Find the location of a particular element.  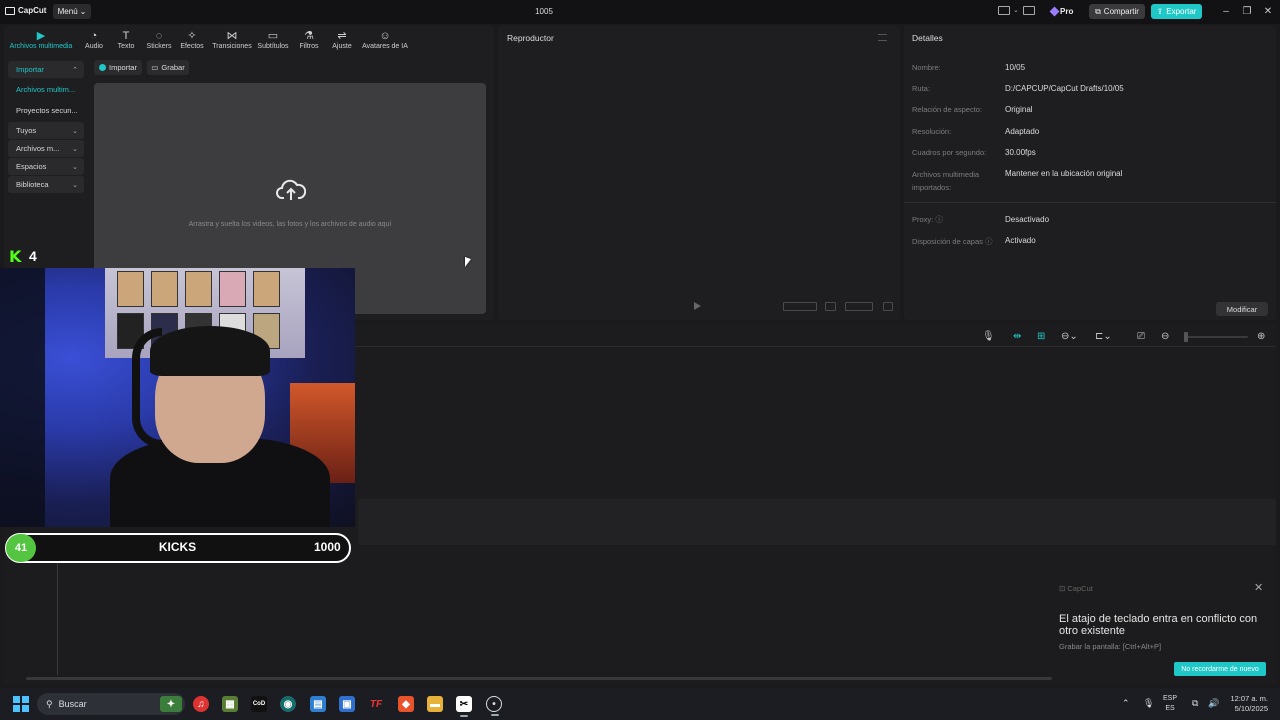

pro-badge: Pro is located at coordinates (1061, 11).